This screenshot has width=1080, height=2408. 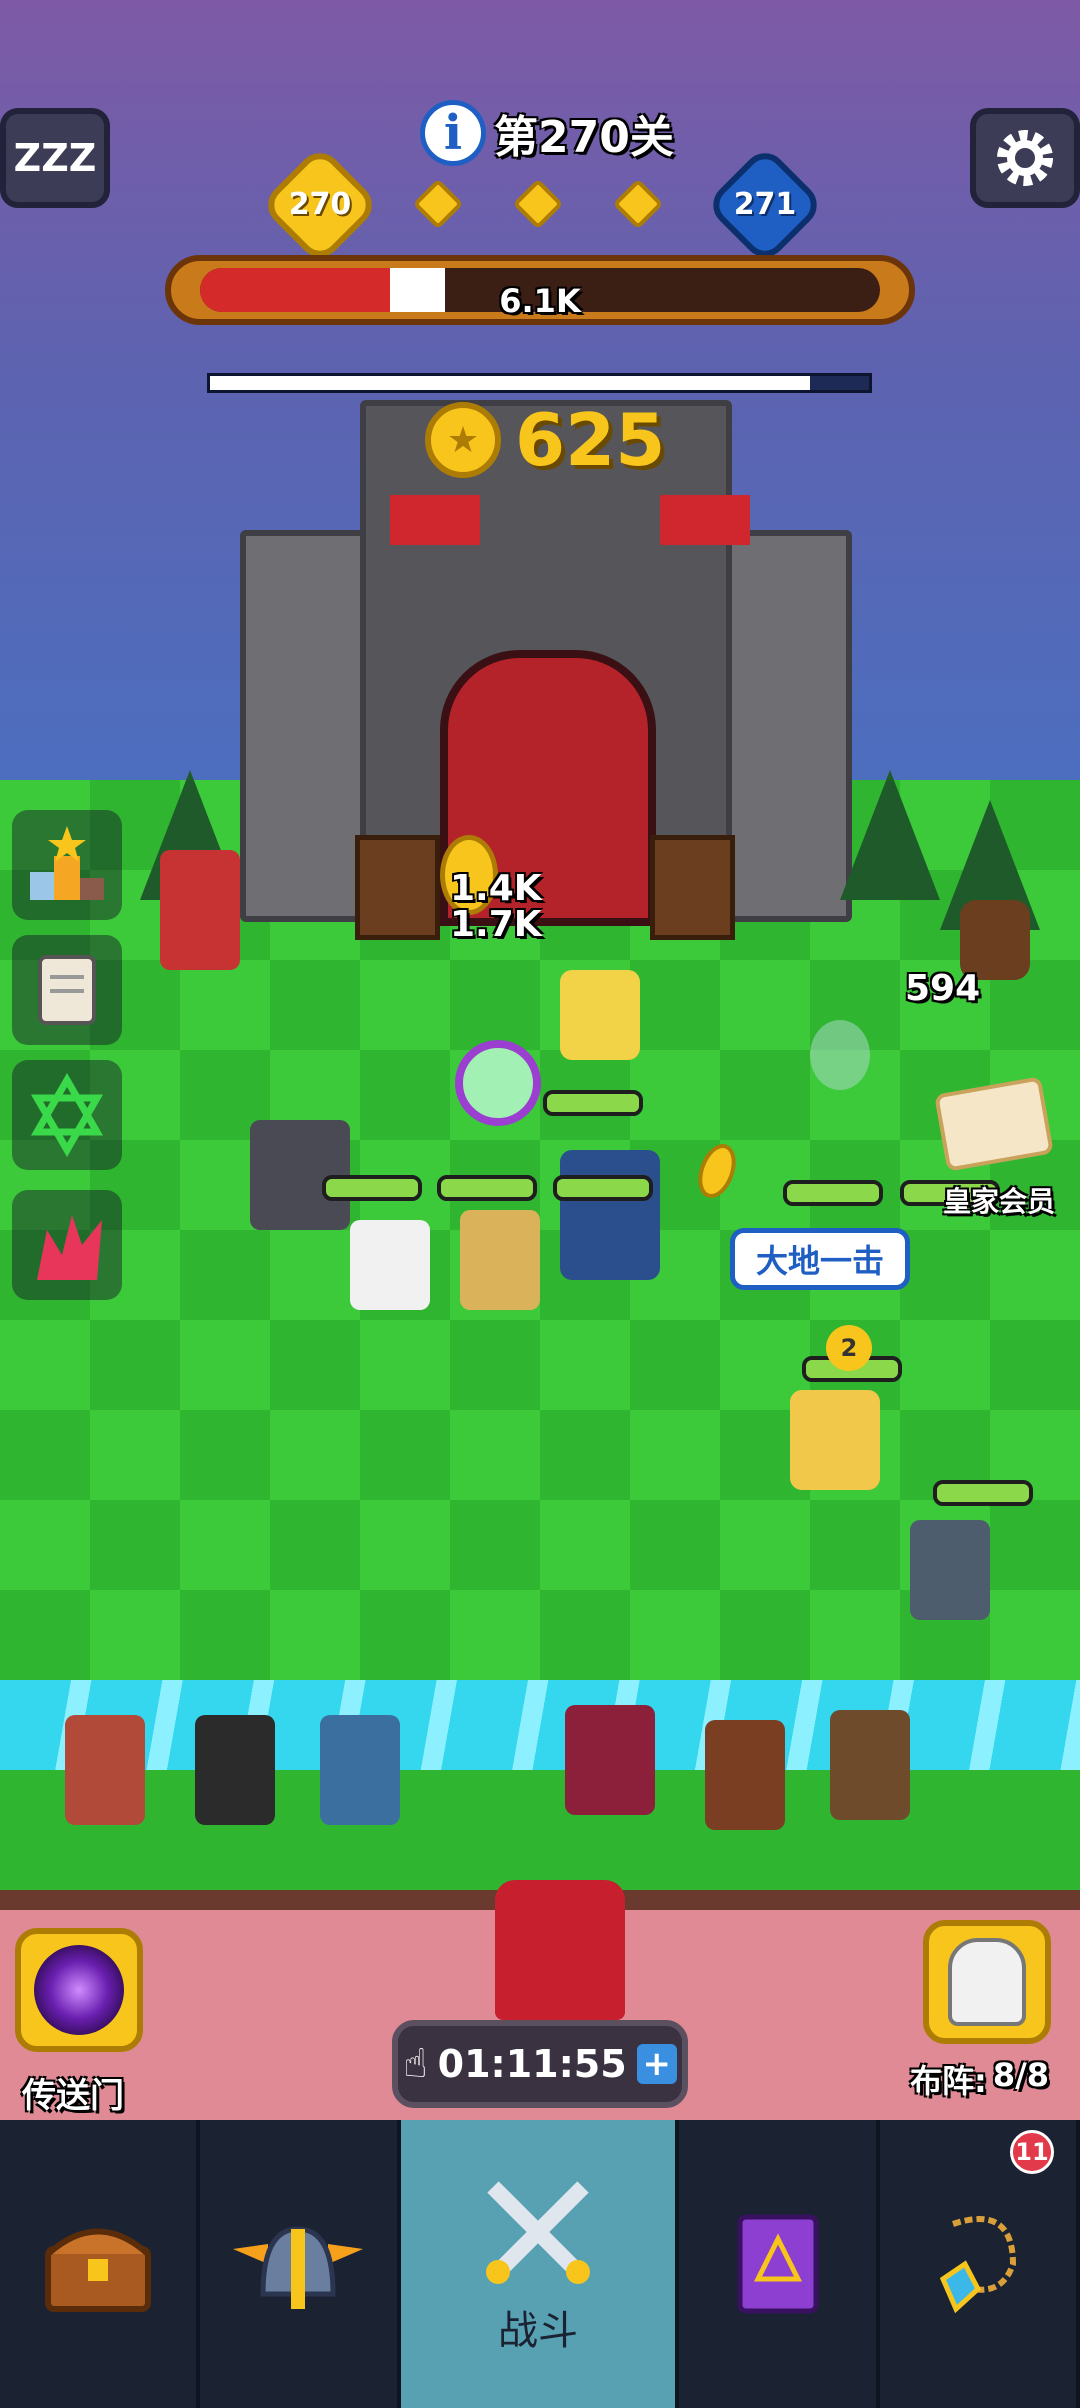 I want to click on ghost-skull, so click(x=840, y=1055).